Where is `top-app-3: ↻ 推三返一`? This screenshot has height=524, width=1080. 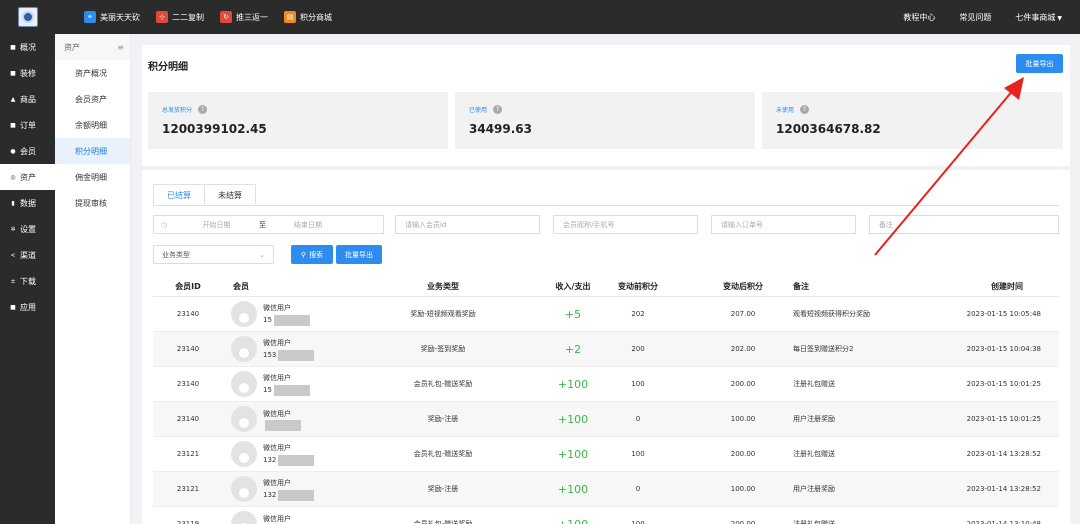 top-app-3: ↻ 推三返一 is located at coordinates (244, 17).